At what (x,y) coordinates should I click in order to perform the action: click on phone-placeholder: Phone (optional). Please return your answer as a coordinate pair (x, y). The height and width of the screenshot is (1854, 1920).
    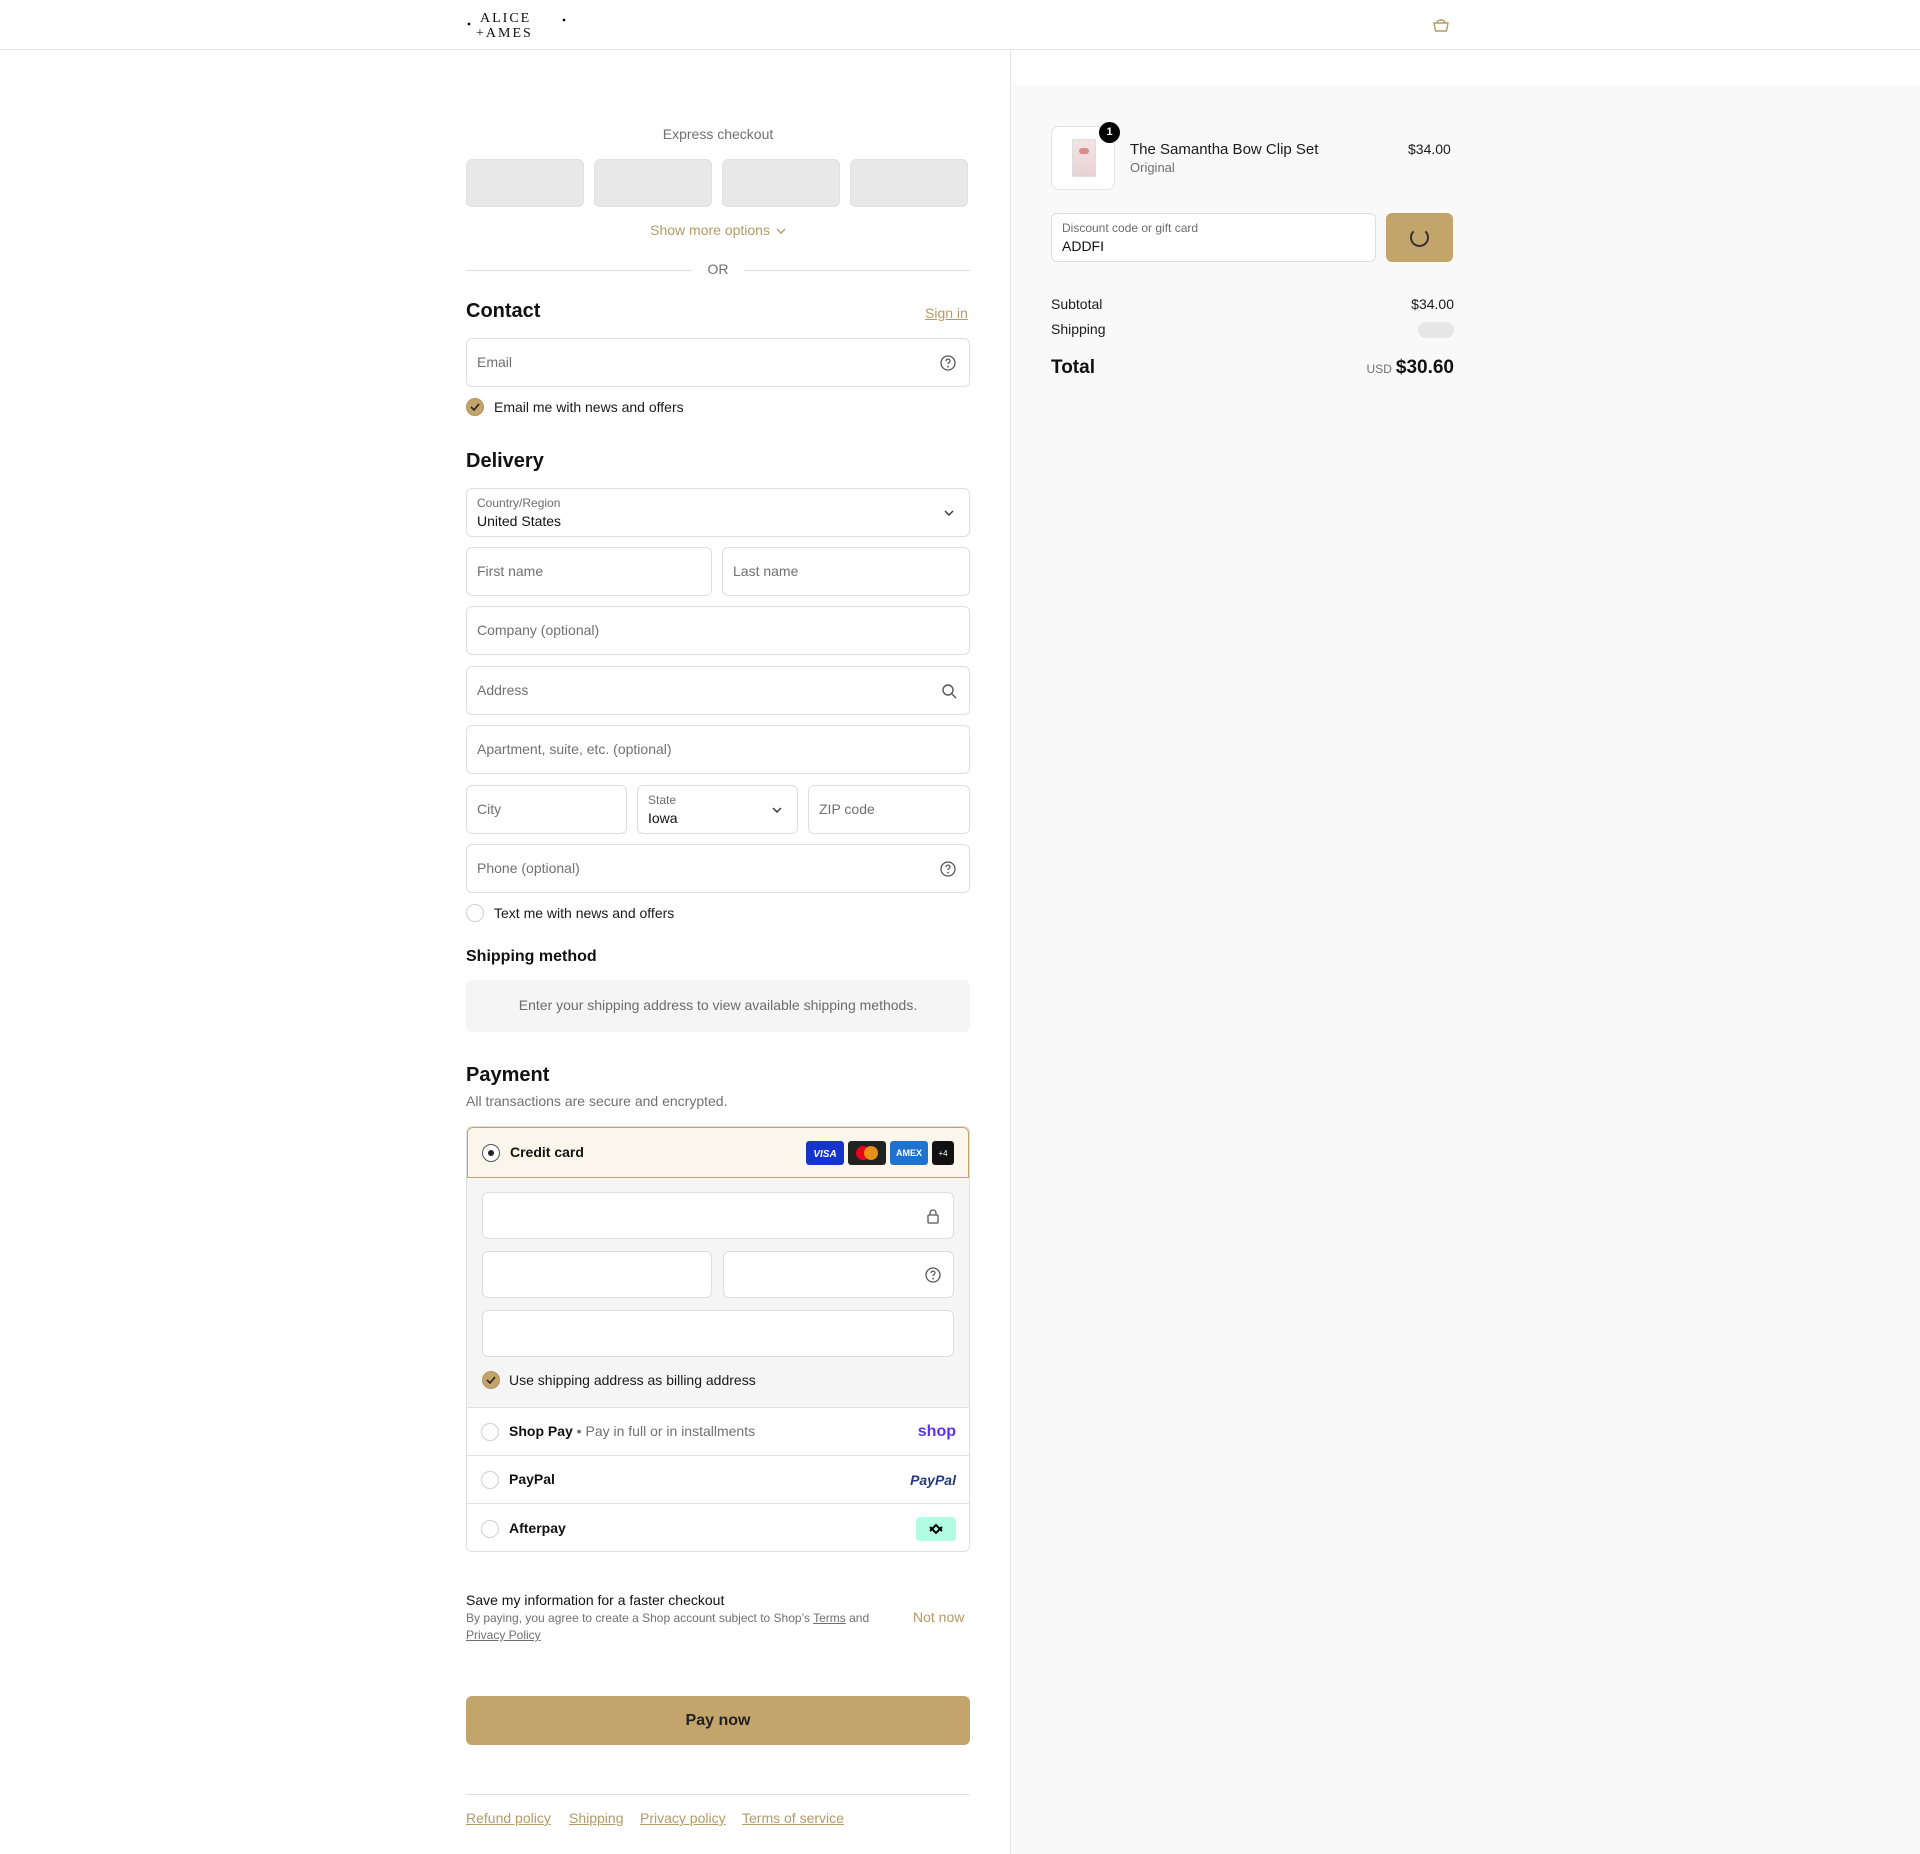
    Looking at the image, I should click on (528, 868).